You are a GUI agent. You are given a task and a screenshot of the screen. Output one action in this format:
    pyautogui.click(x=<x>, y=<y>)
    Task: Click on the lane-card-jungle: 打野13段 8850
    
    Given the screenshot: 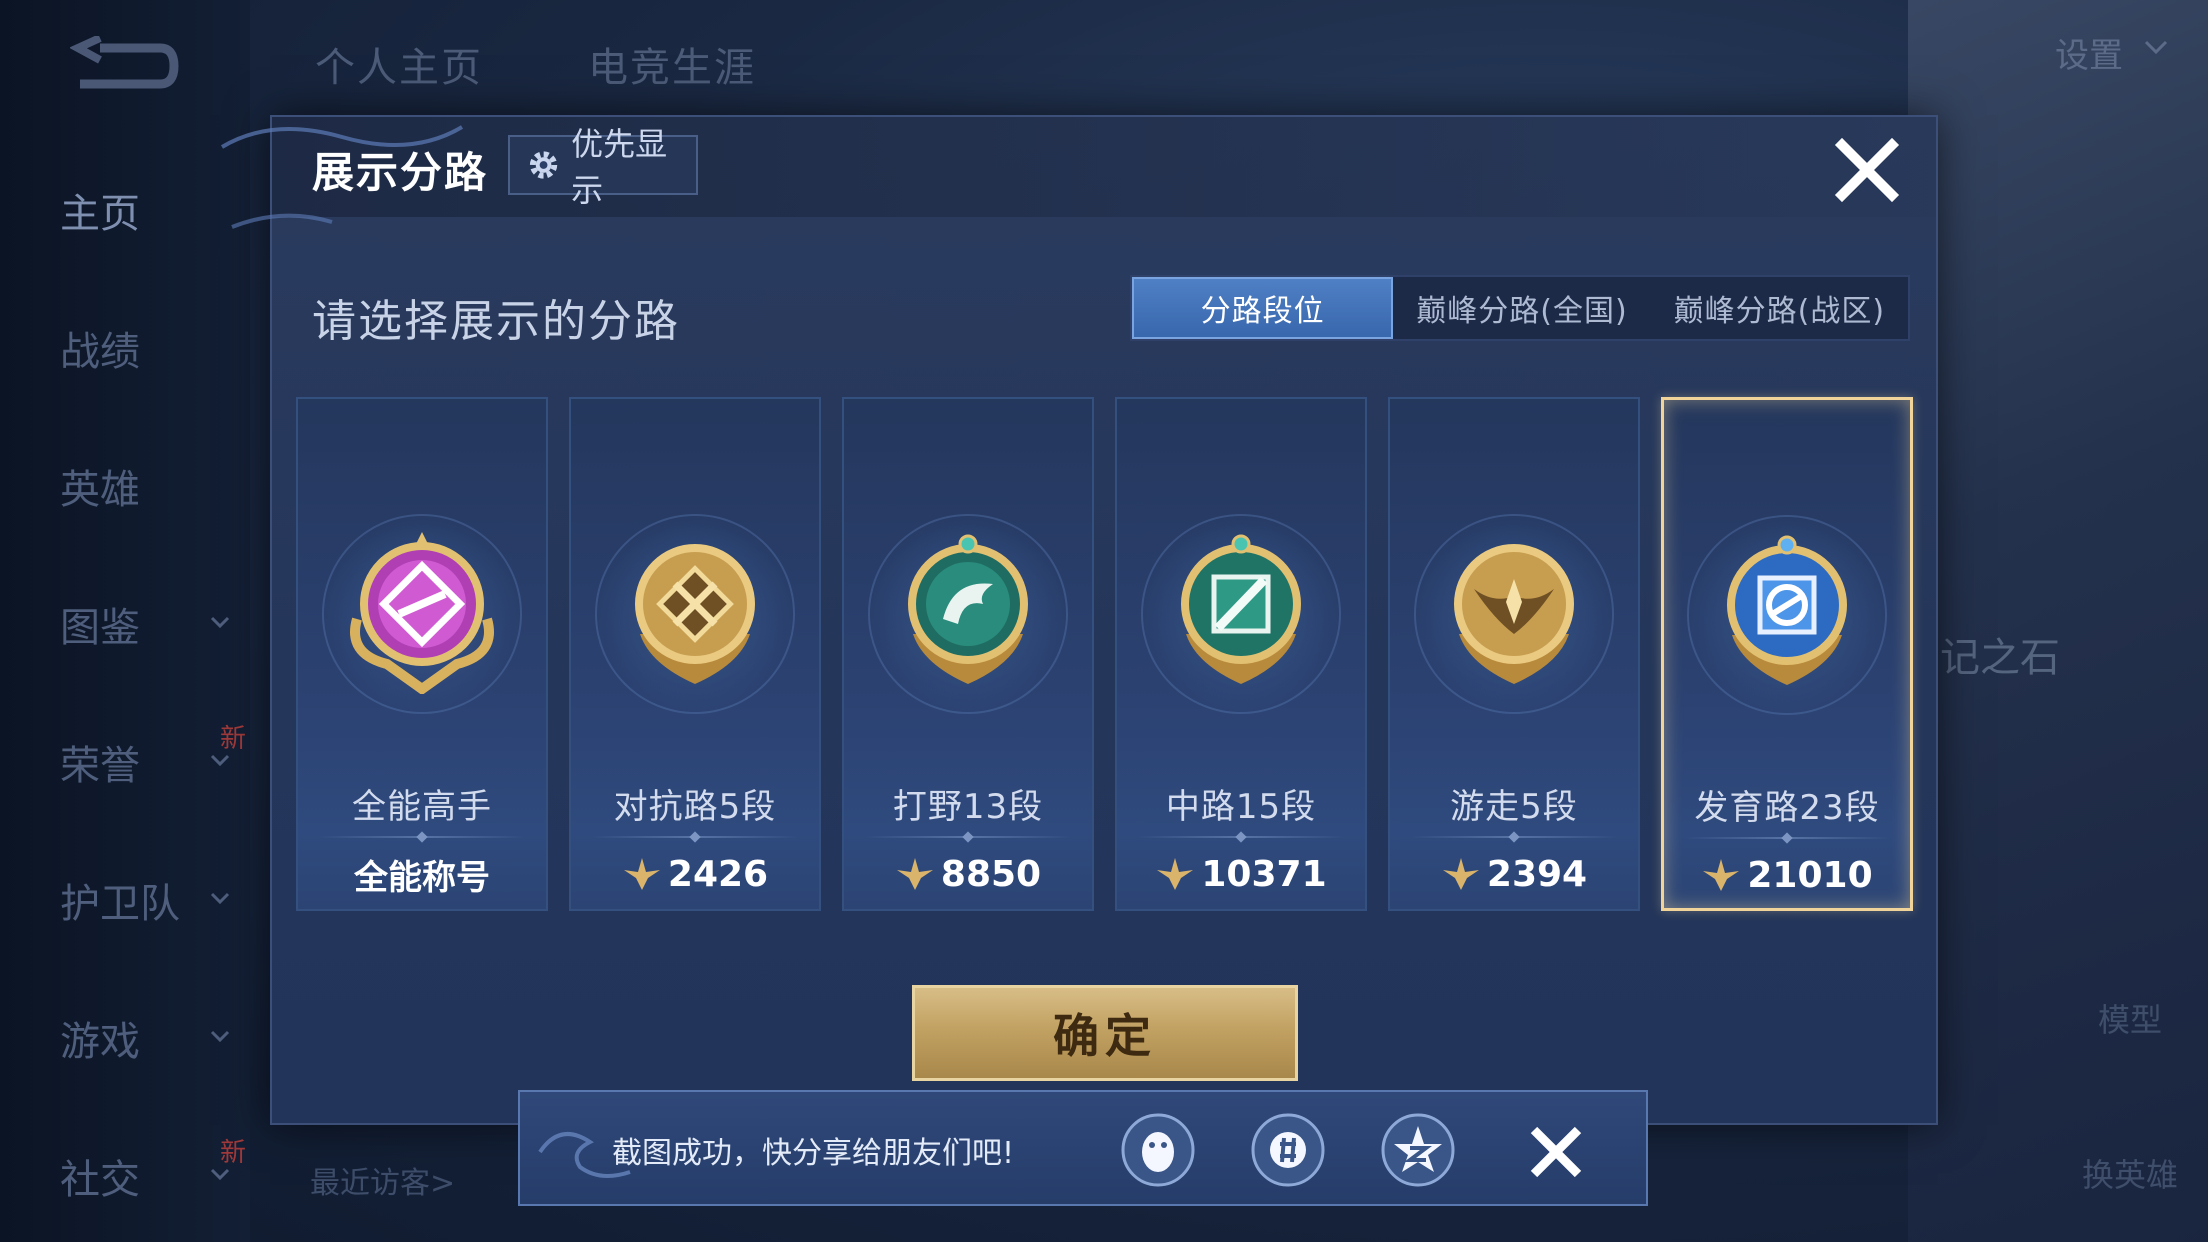 What is the action you would take?
    pyautogui.click(x=968, y=654)
    